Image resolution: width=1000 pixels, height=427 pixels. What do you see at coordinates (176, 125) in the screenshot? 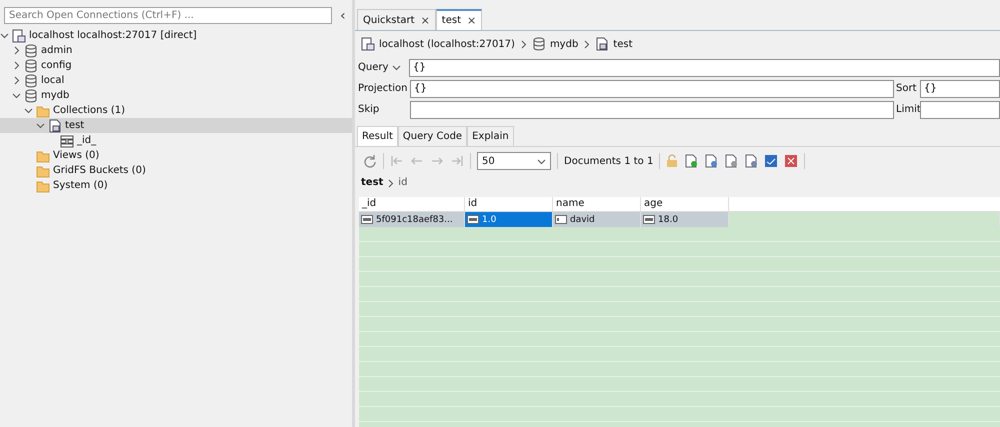
I see `tree-item: test` at bounding box center [176, 125].